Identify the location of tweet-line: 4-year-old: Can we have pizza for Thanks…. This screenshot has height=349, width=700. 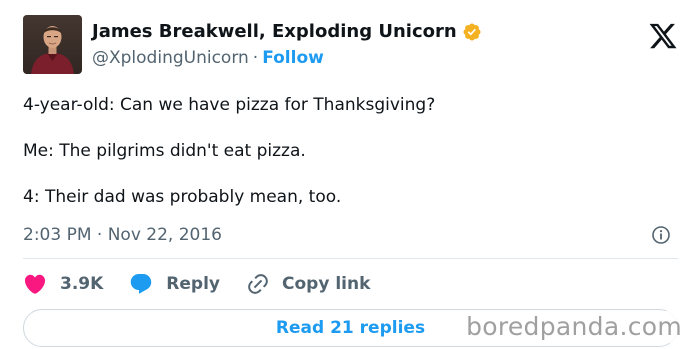
(229, 105).